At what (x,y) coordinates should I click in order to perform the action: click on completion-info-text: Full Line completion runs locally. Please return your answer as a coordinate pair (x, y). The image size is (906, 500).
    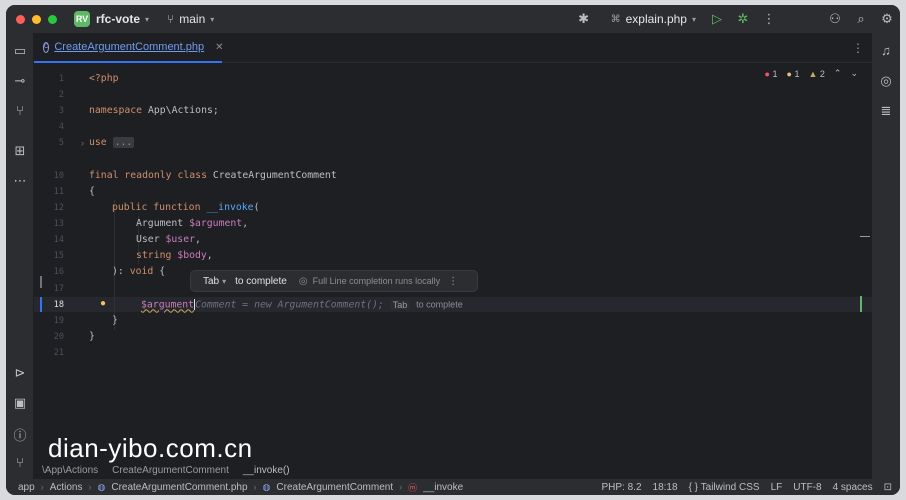
    Looking at the image, I should click on (376, 281).